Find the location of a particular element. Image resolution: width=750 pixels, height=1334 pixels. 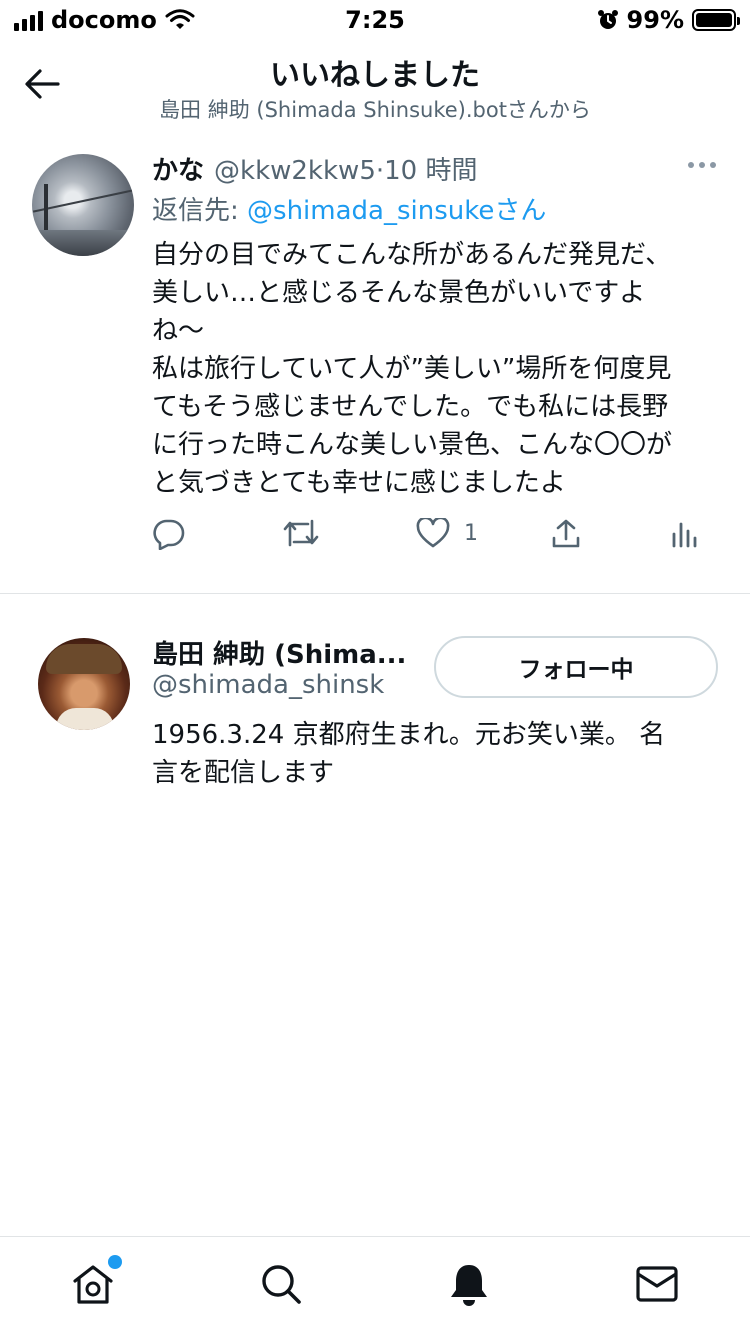

tweet-line: ね～ is located at coordinates (178, 331).